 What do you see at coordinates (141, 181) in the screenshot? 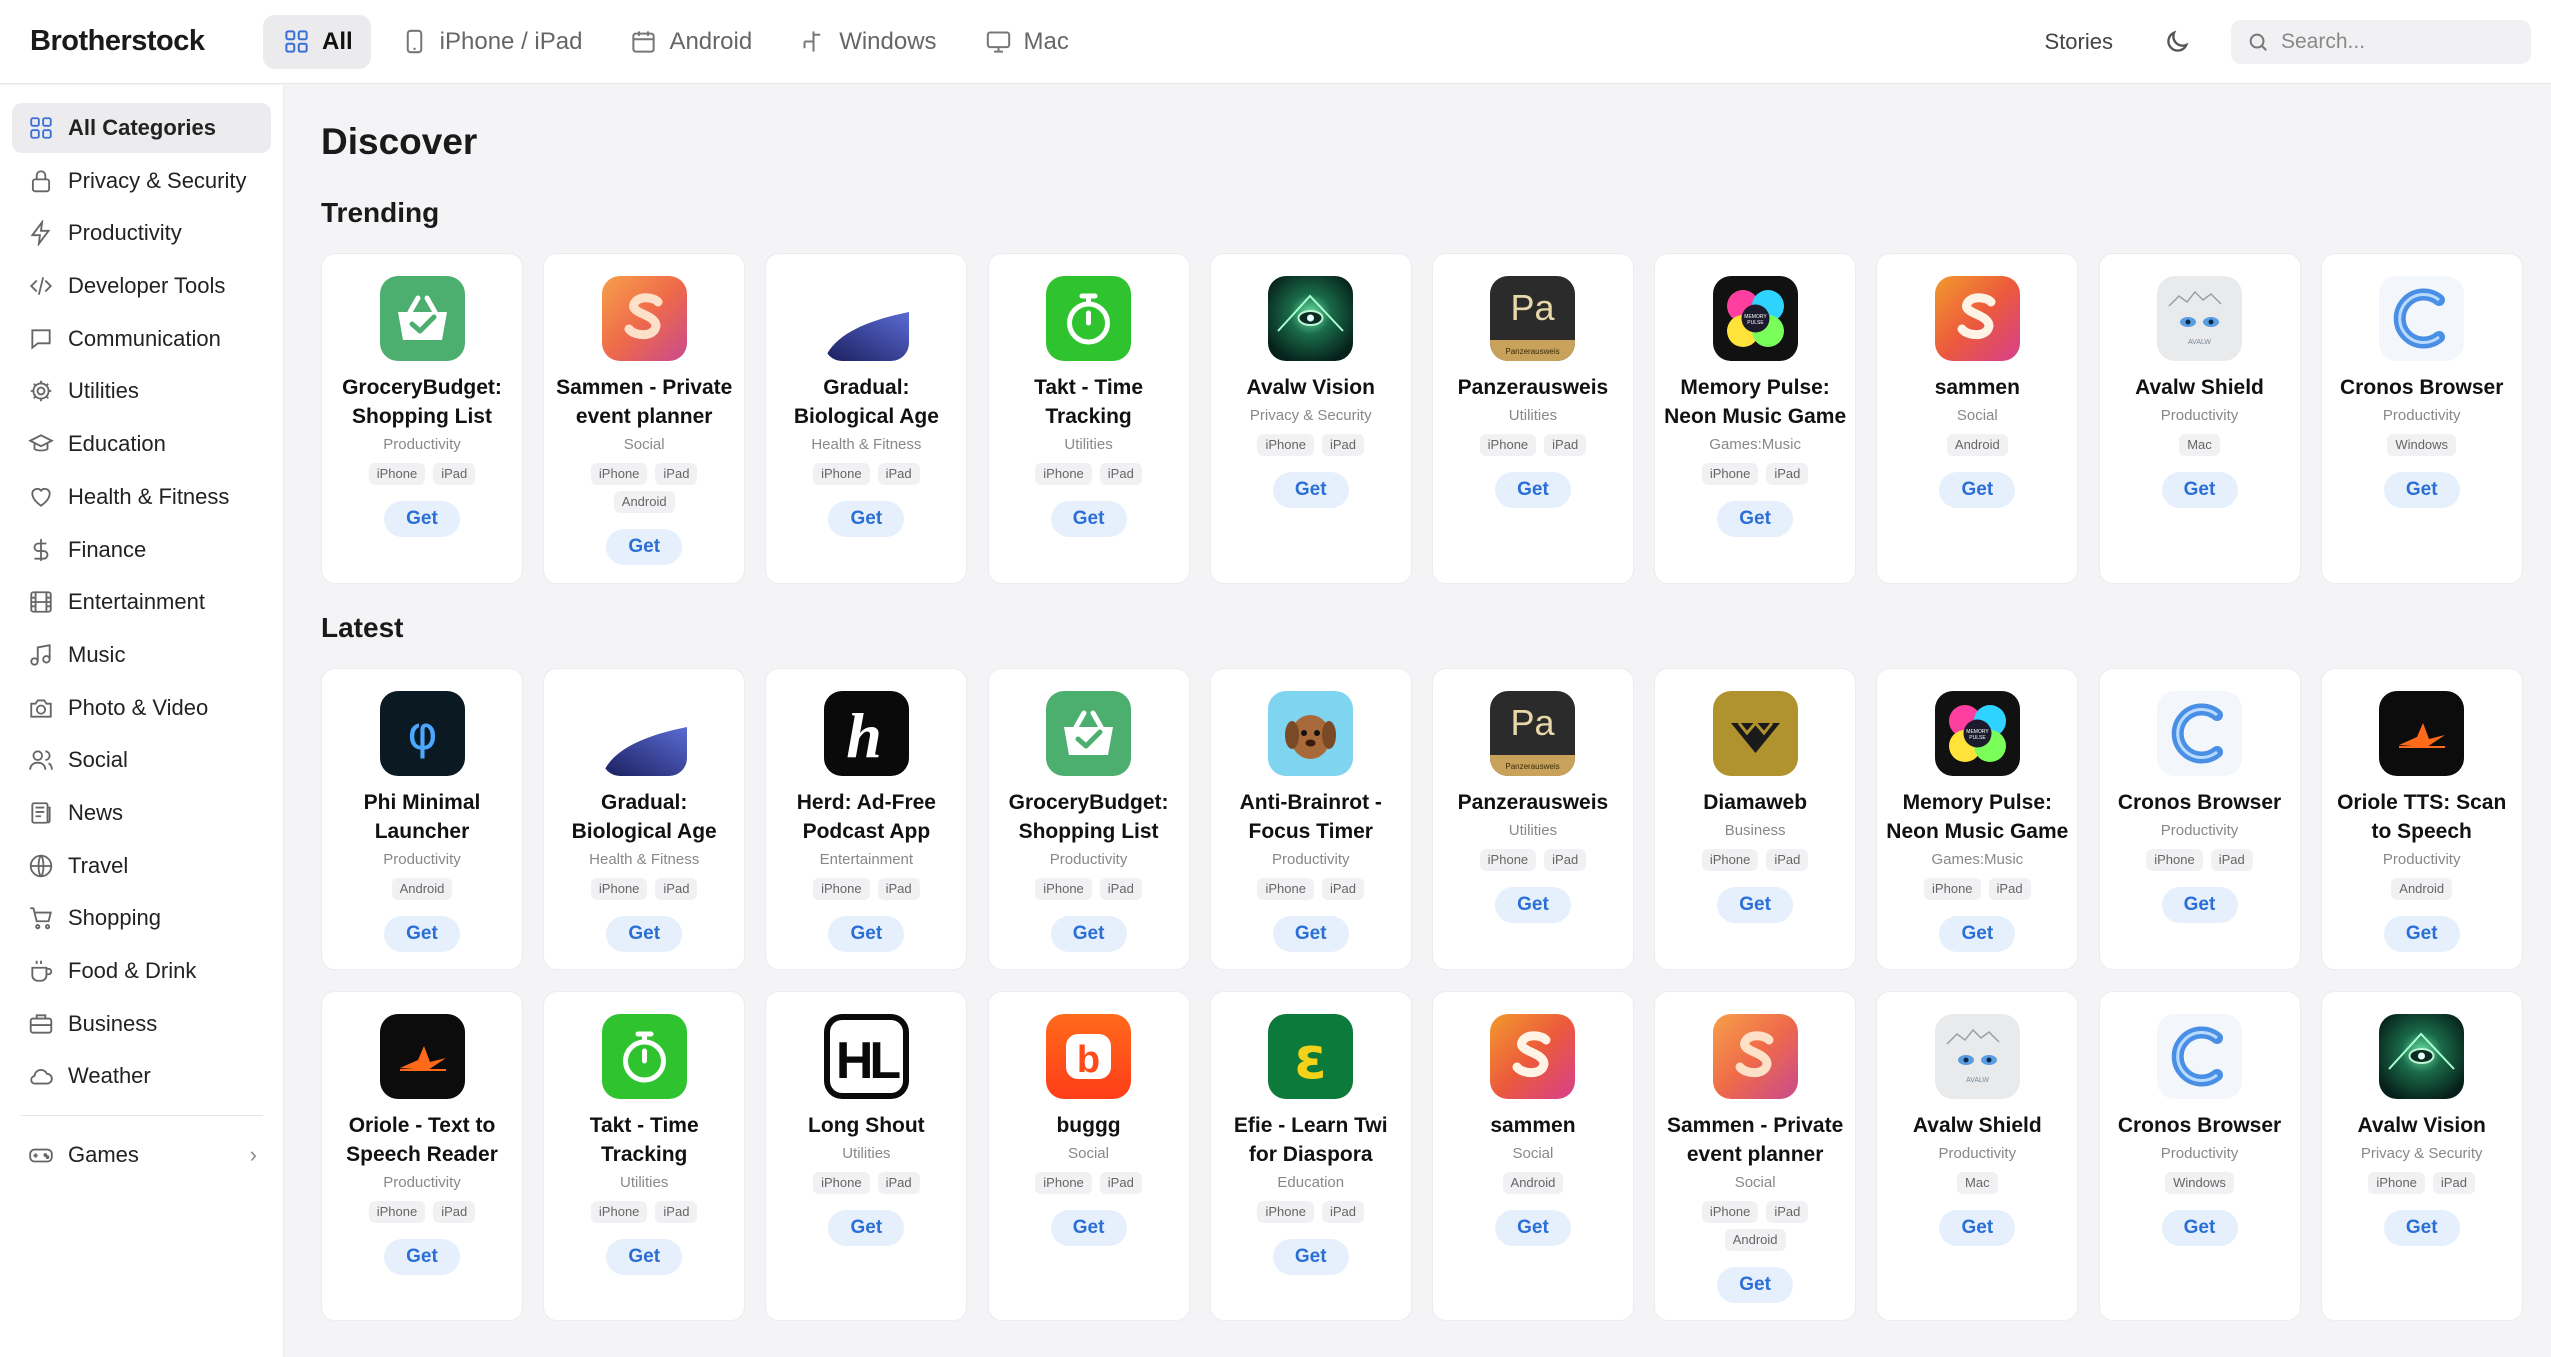
I see `sidebar-item-privacy-security: Privacy & Security` at bounding box center [141, 181].